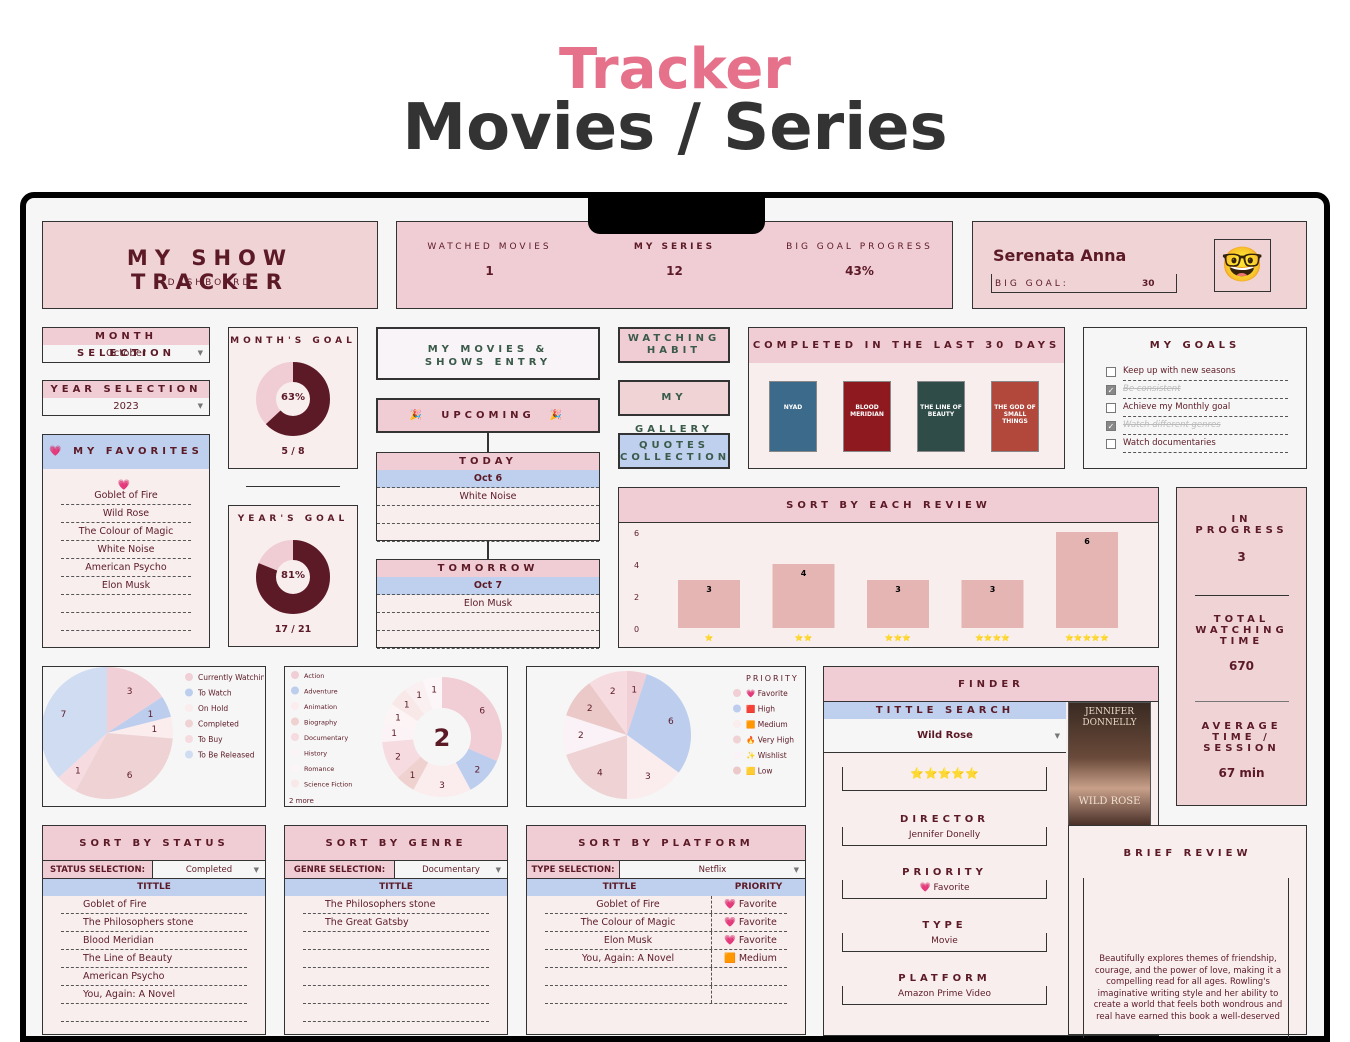  Describe the element at coordinates (488, 415) in the screenshot. I see `upcoming-button: 🎉 UPCOMING 🎉` at that location.